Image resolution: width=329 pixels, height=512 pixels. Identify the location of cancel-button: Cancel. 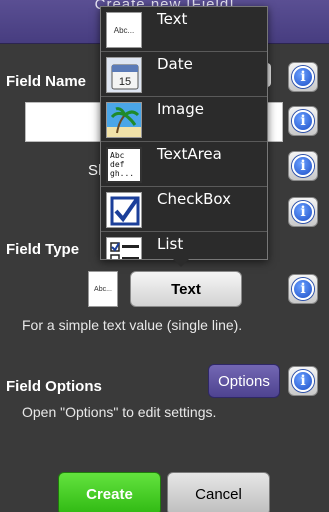
(218, 492).